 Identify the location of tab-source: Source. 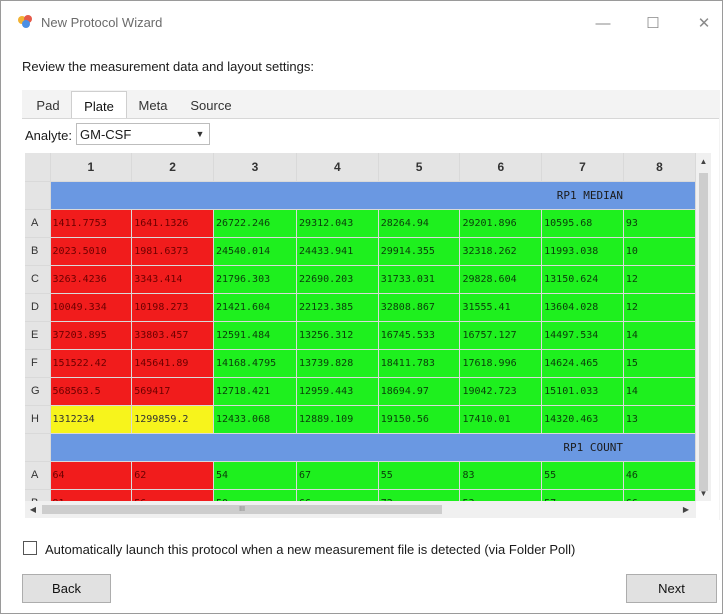
(211, 105).